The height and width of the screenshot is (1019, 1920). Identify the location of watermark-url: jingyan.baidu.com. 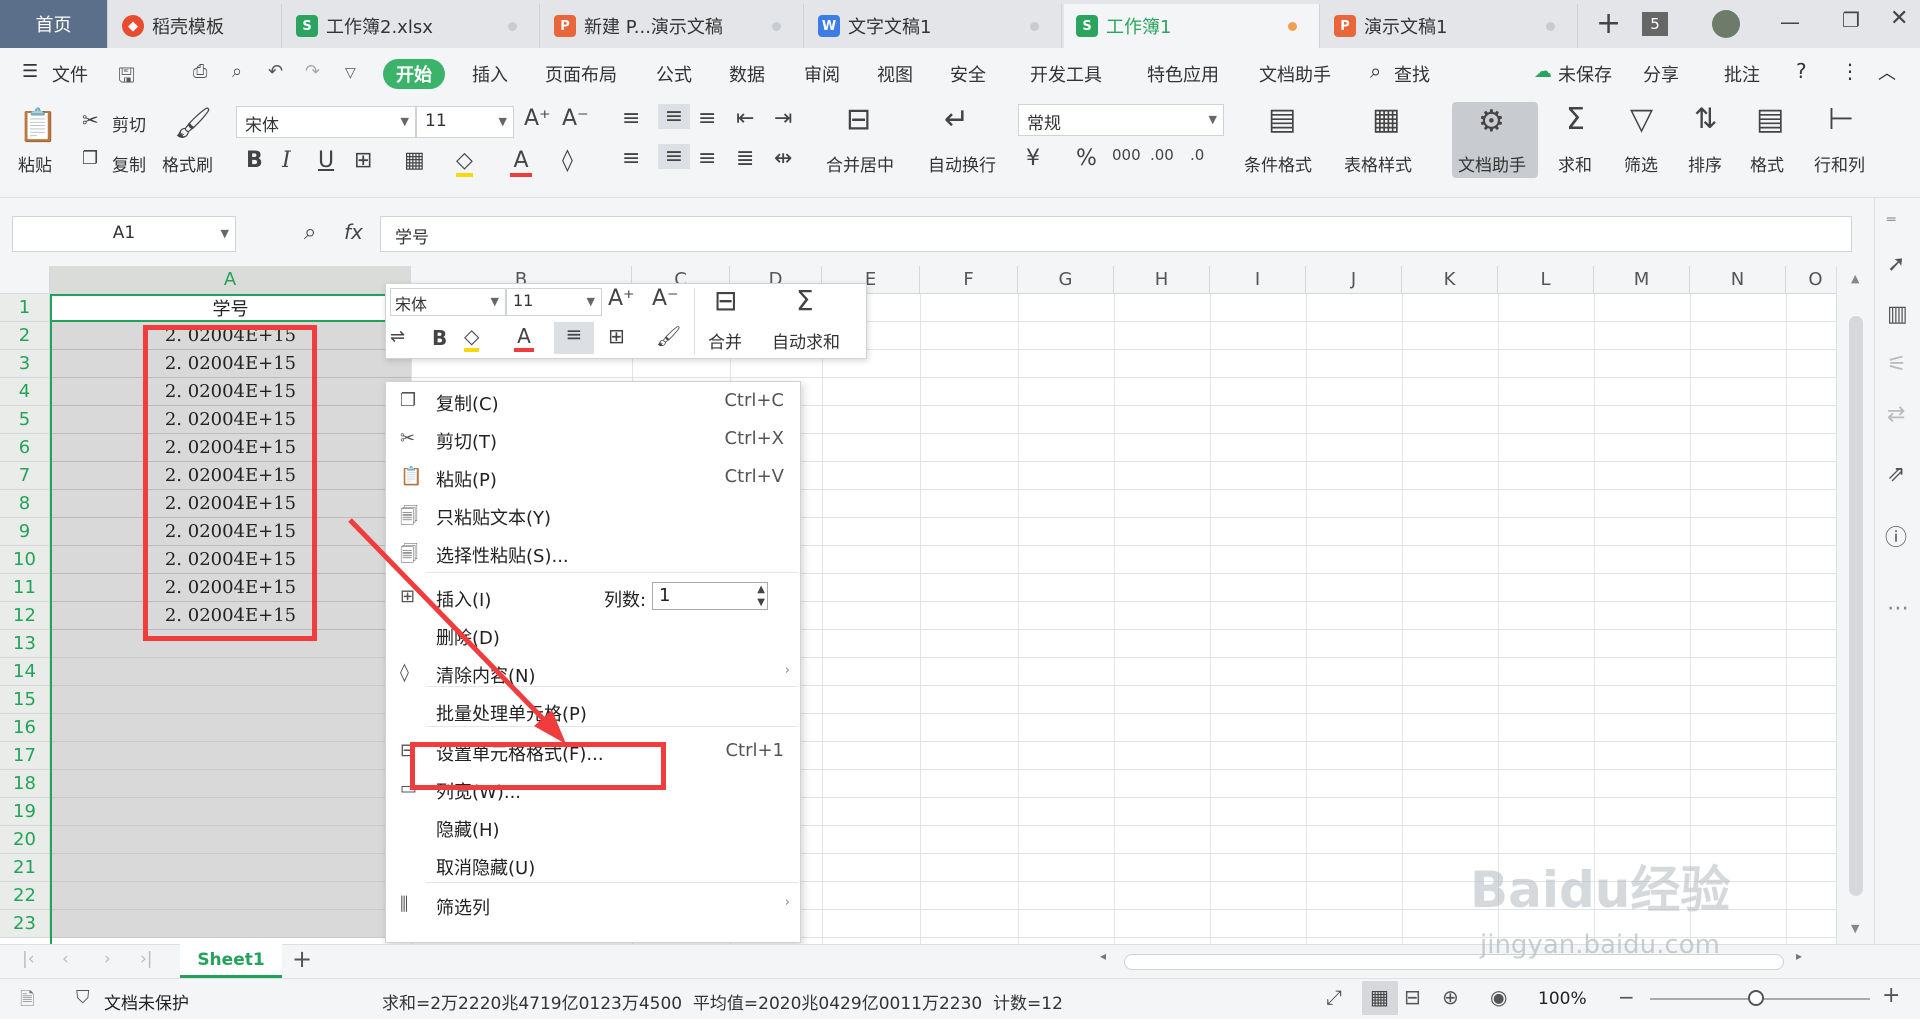
(1600, 945).